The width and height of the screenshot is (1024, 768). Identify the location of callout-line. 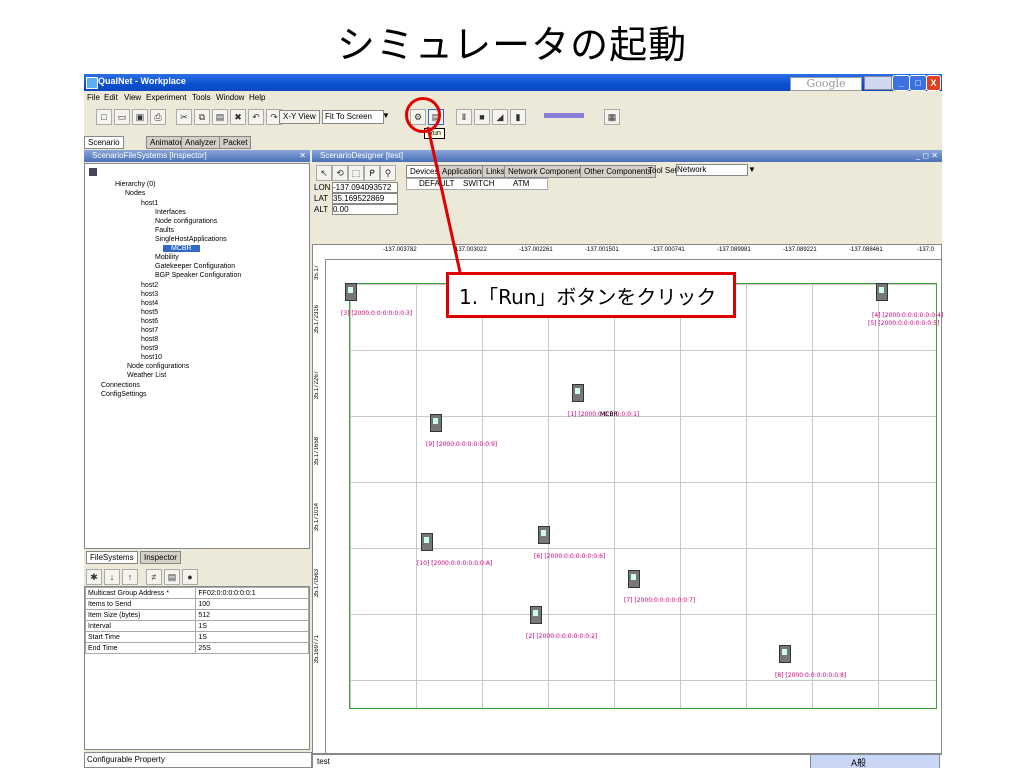
(444, 199).